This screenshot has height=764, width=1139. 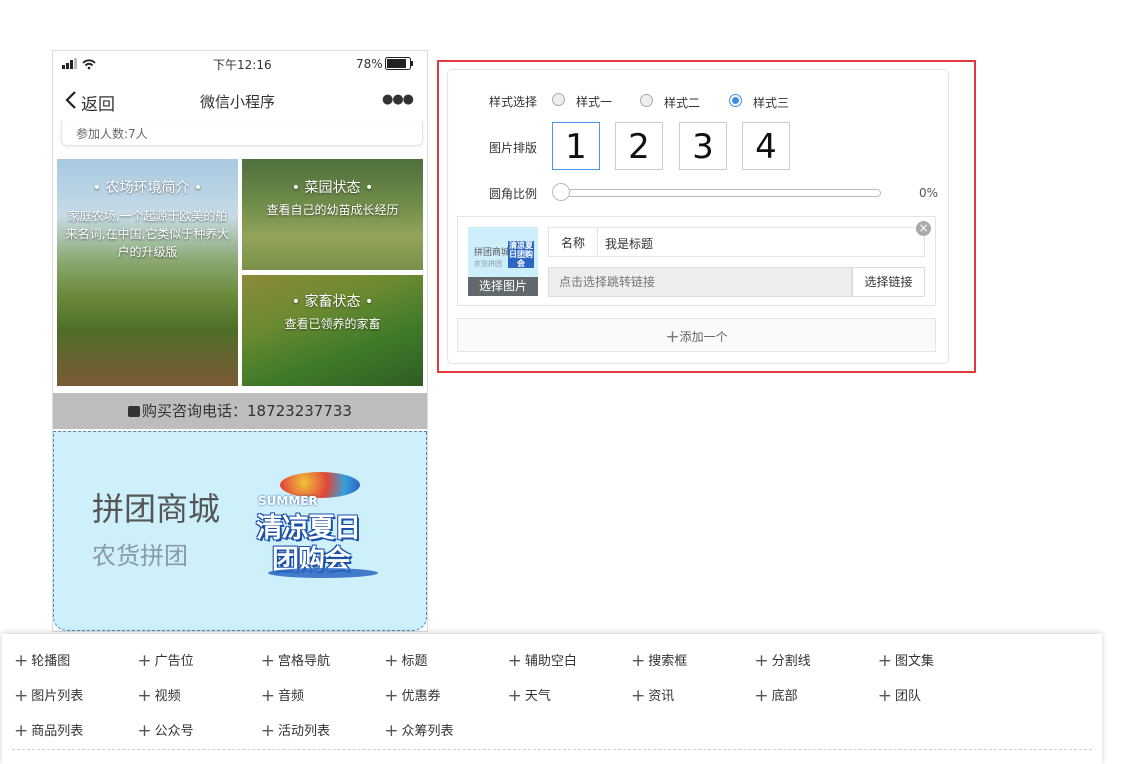 I want to click on thumb-title: 拼团商城, so click(x=492, y=253).